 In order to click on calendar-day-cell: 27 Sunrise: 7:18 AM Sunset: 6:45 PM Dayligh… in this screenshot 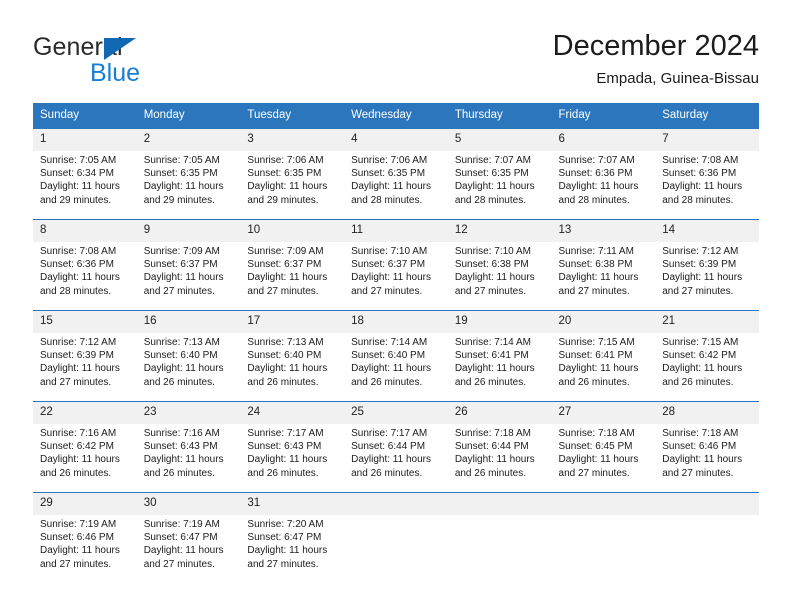, I will do `click(603, 447)`.